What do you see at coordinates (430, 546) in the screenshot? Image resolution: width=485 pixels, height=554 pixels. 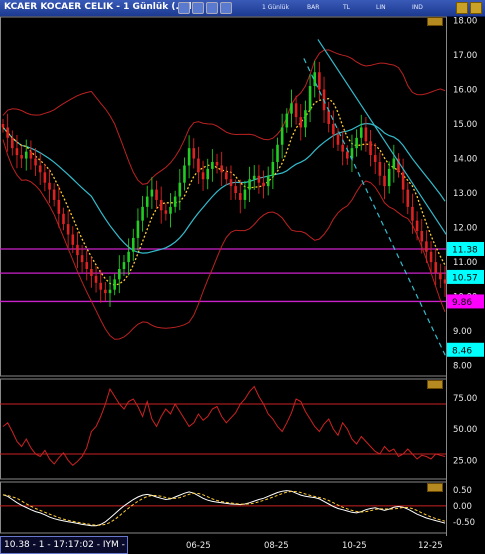 I see `x-tick-label: 12-25` at bounding box center [430, 546].